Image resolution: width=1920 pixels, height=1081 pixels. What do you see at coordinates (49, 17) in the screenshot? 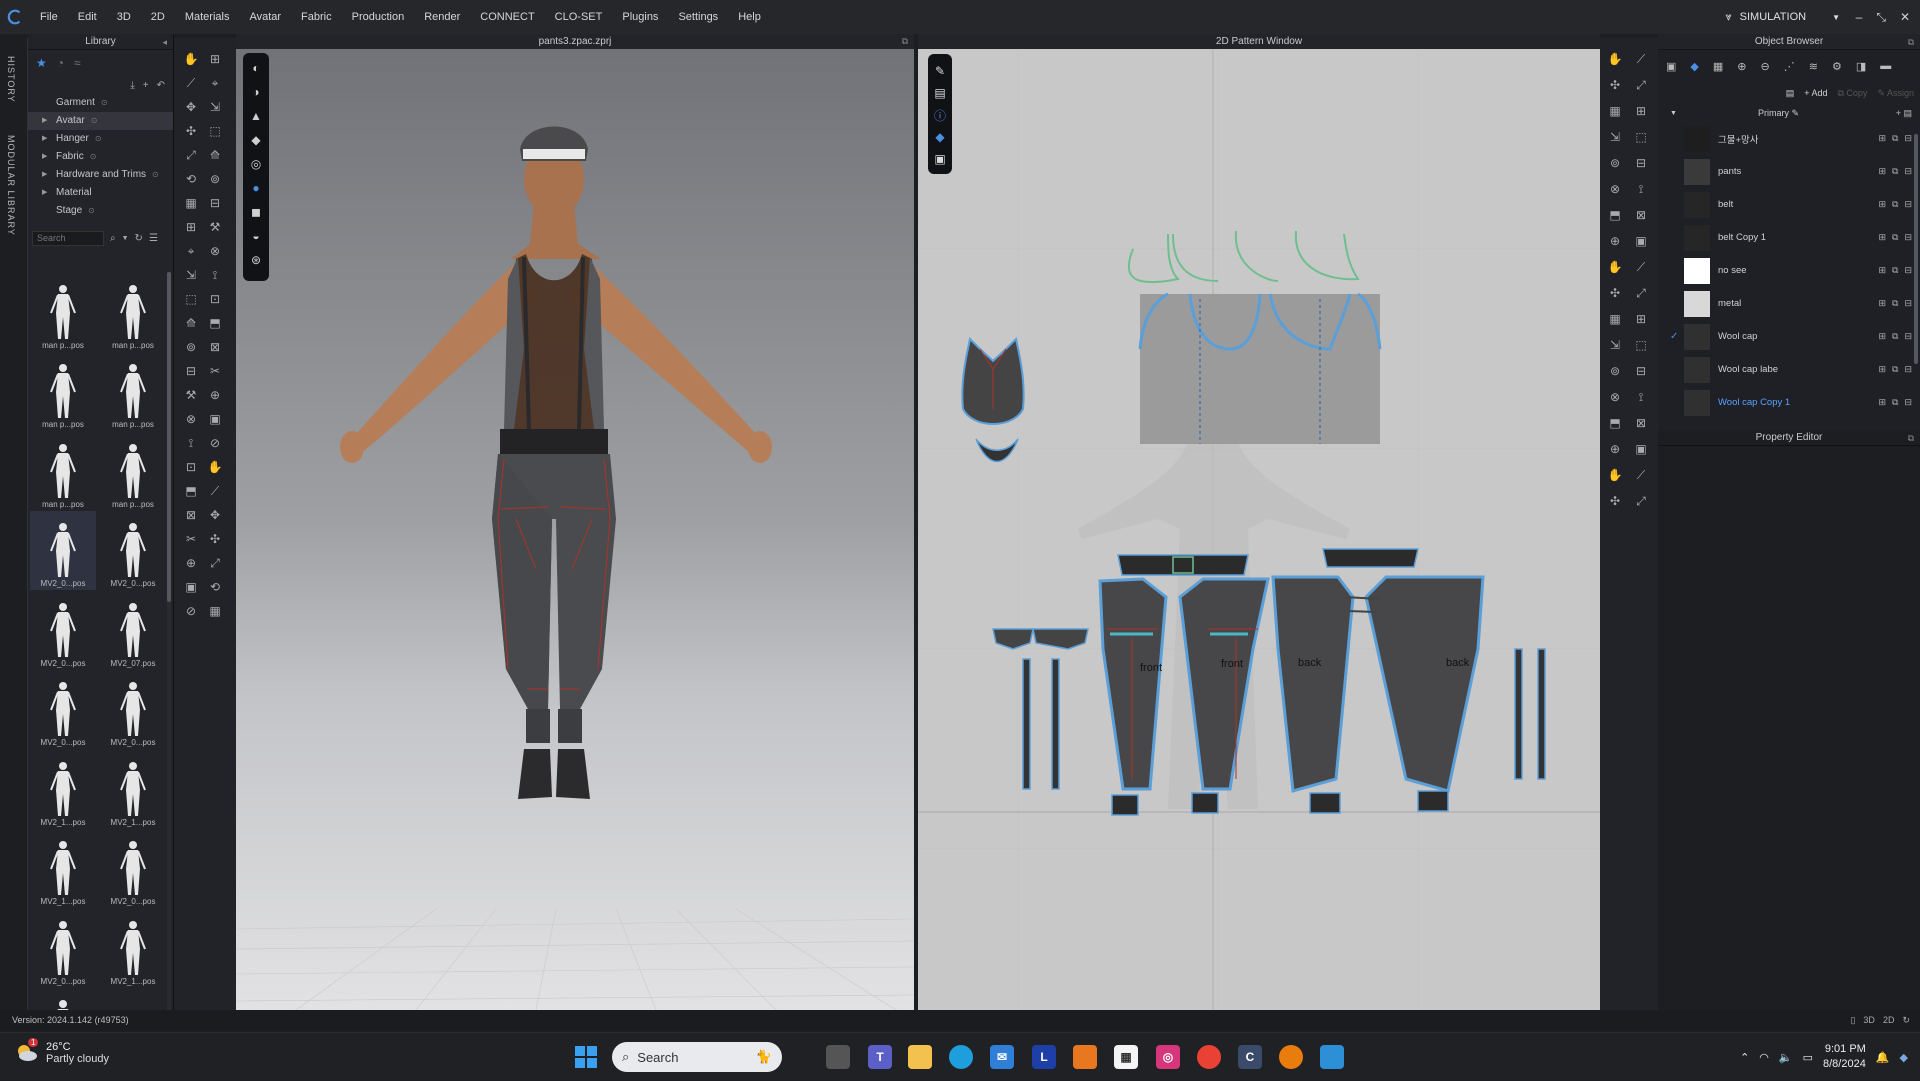
I see `menu-file: File` at bounding box center [49, 17].